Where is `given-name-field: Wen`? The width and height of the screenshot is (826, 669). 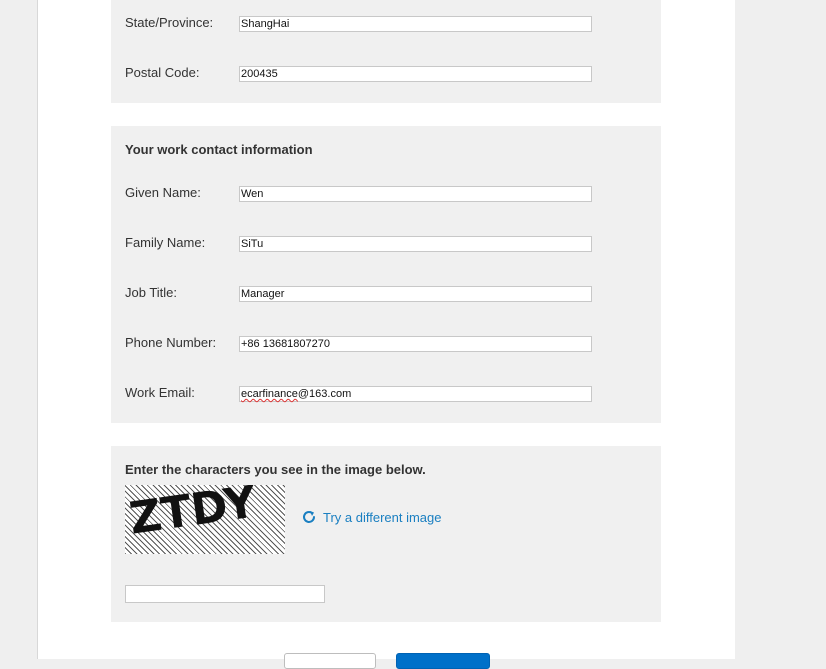 given-name-field: Wen is located at coordinates (415, 194).